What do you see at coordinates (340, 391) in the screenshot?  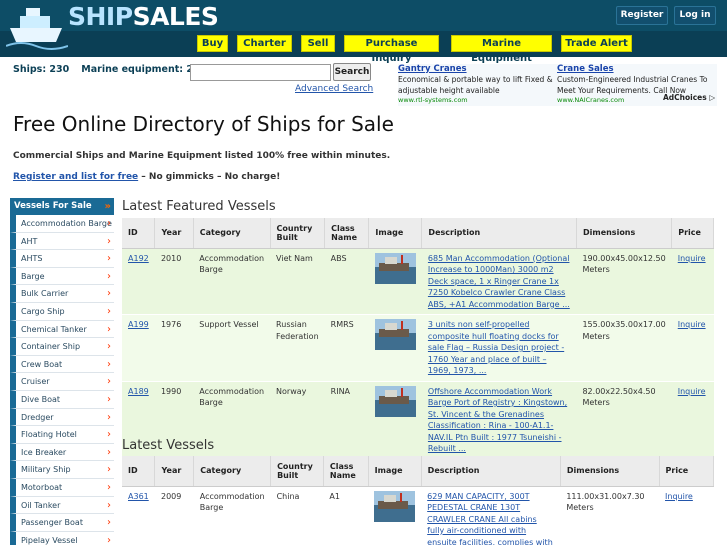 I see `class-cell: RINA` at bounding box center [340, 391].